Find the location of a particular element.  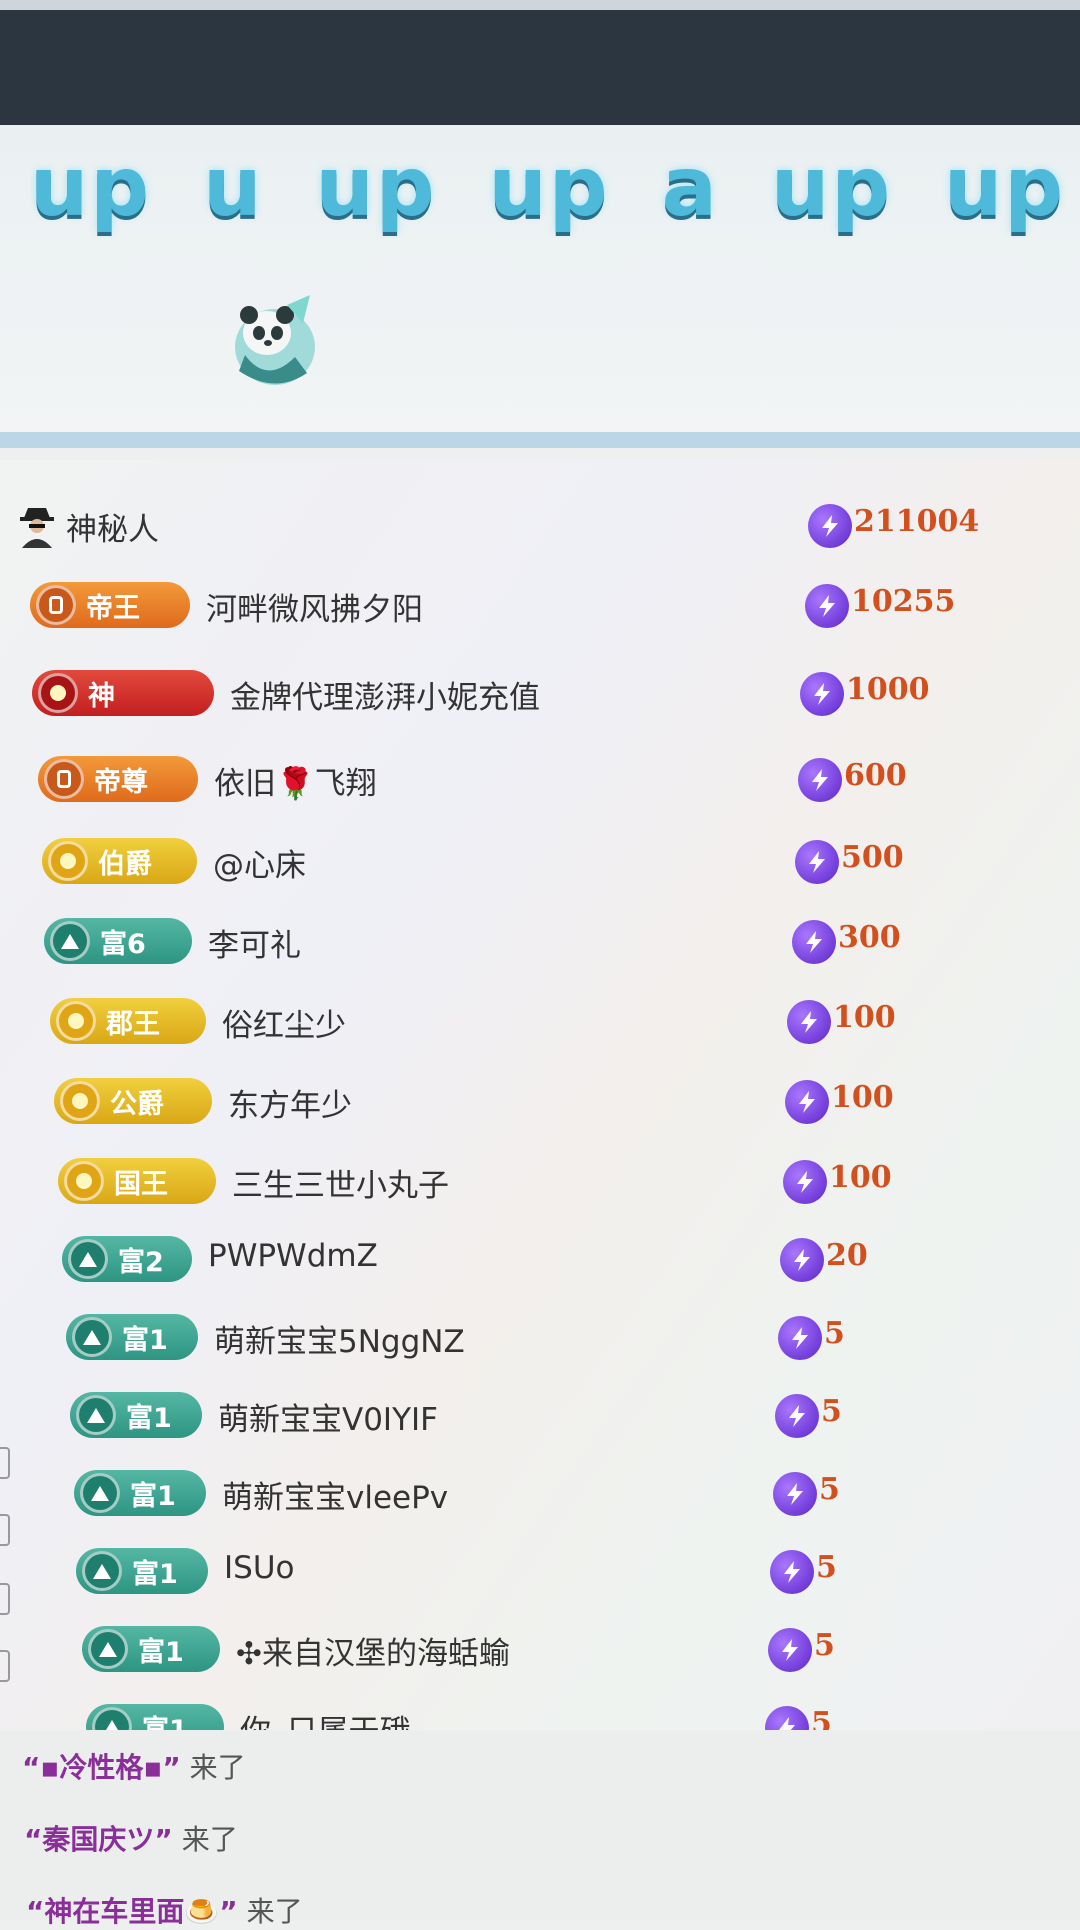

entry-user: “秦国庆ツ” is located at coordinates (98, 1839).